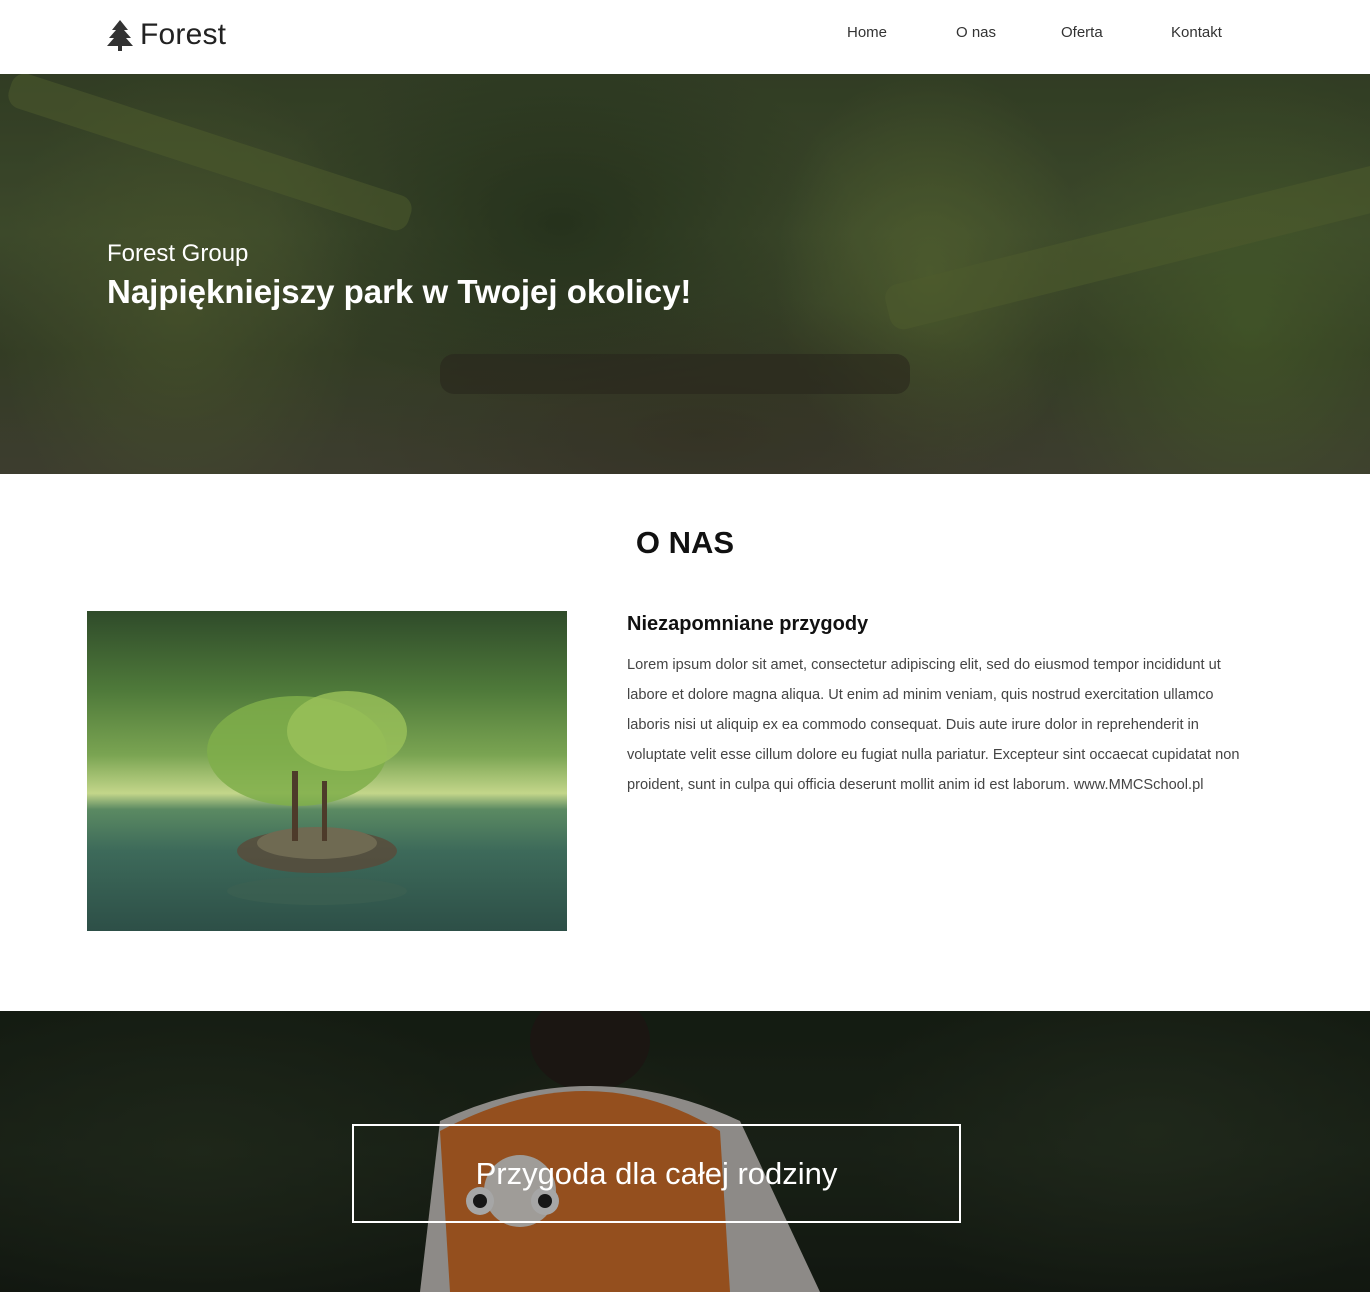 The height and width of the screenshot is (1292, 1370). What do you see at coordinates (1082, 32) in the screenshot?
I see `nav-link-oferta: Oferta` at bounding box center [1082, 32].